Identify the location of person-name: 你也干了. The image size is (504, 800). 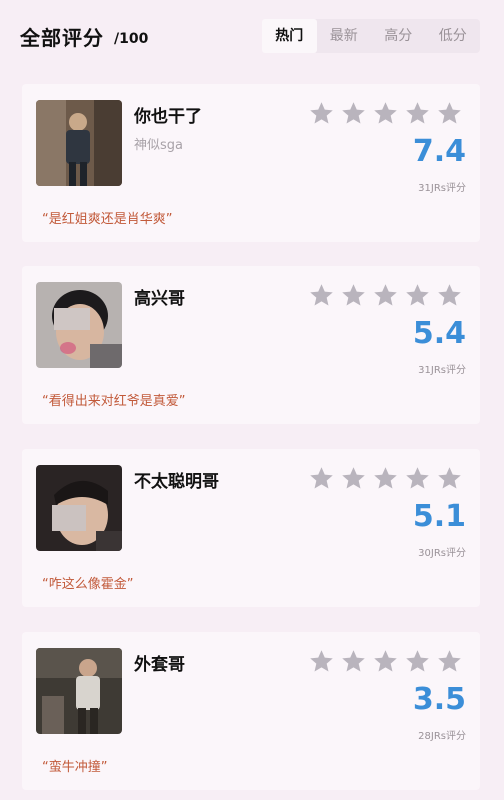
(168, 117).